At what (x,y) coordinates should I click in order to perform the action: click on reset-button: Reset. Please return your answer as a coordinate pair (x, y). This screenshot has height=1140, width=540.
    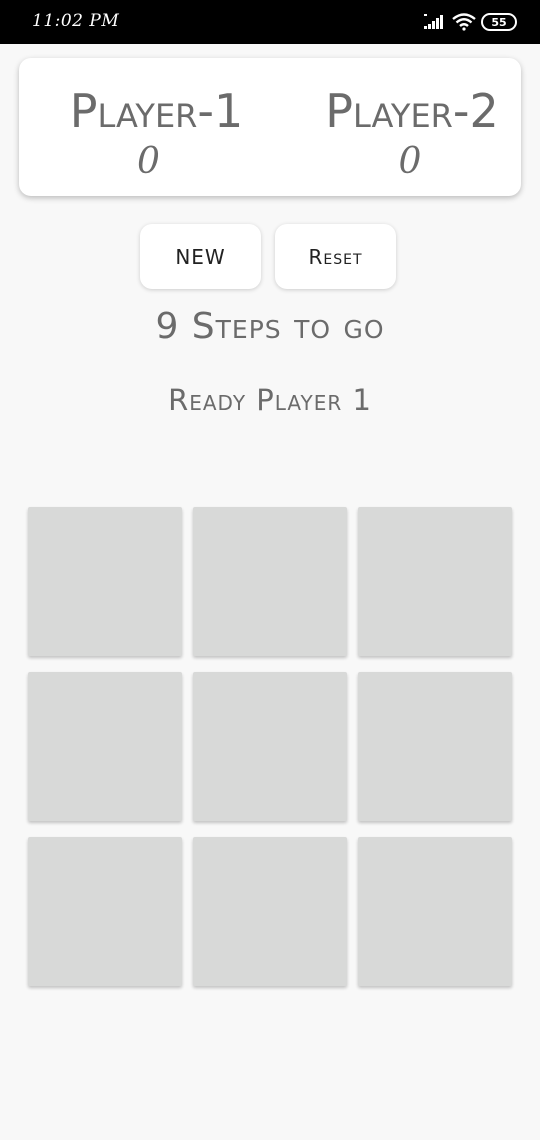
    Looking at the image, I should click on (335, 256).